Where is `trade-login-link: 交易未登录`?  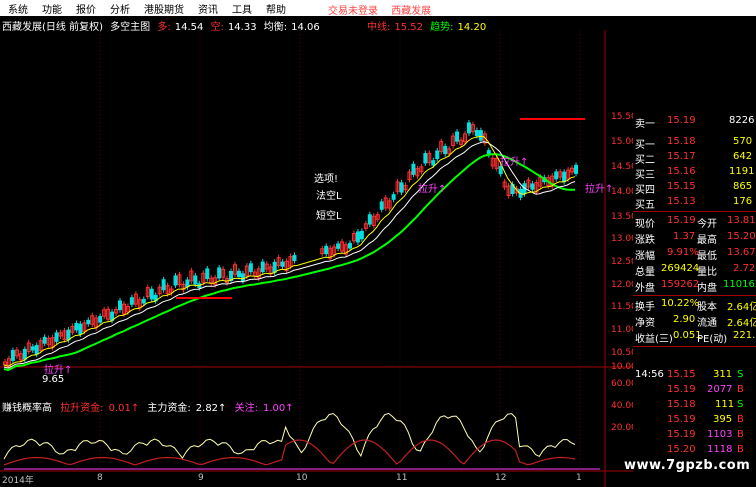 trade-login-link: 交易未登录 is located at coordinates (353, 11).